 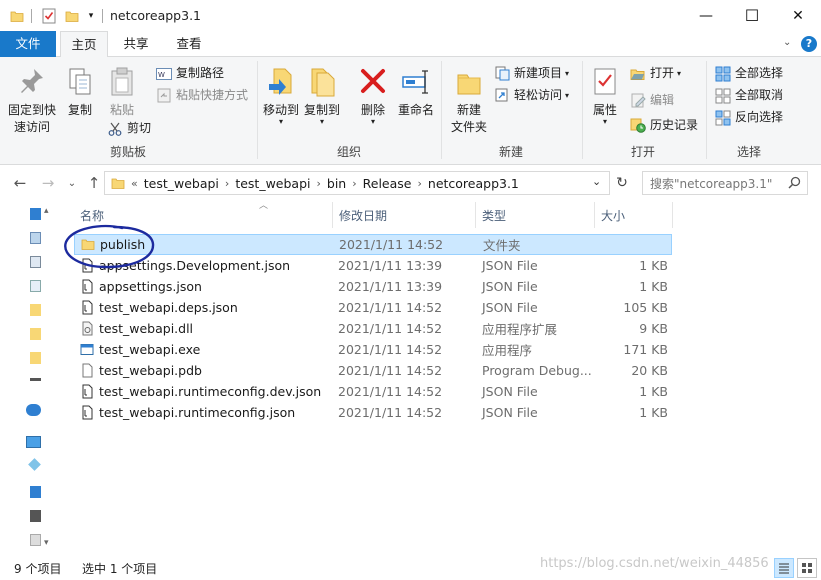 What do you see at coordinates (662, 73) in the screenshot?
I see `open-label: 打开` at bounding box center [662, 73].